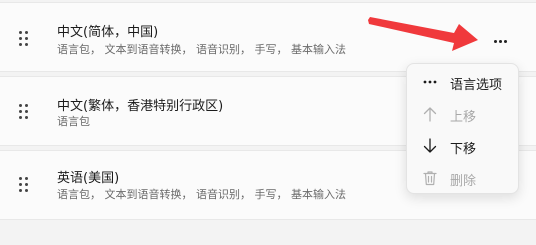 The image size is (536, 245). I want to click on menu-item-language-options: 语言选项, so click(462, 82).